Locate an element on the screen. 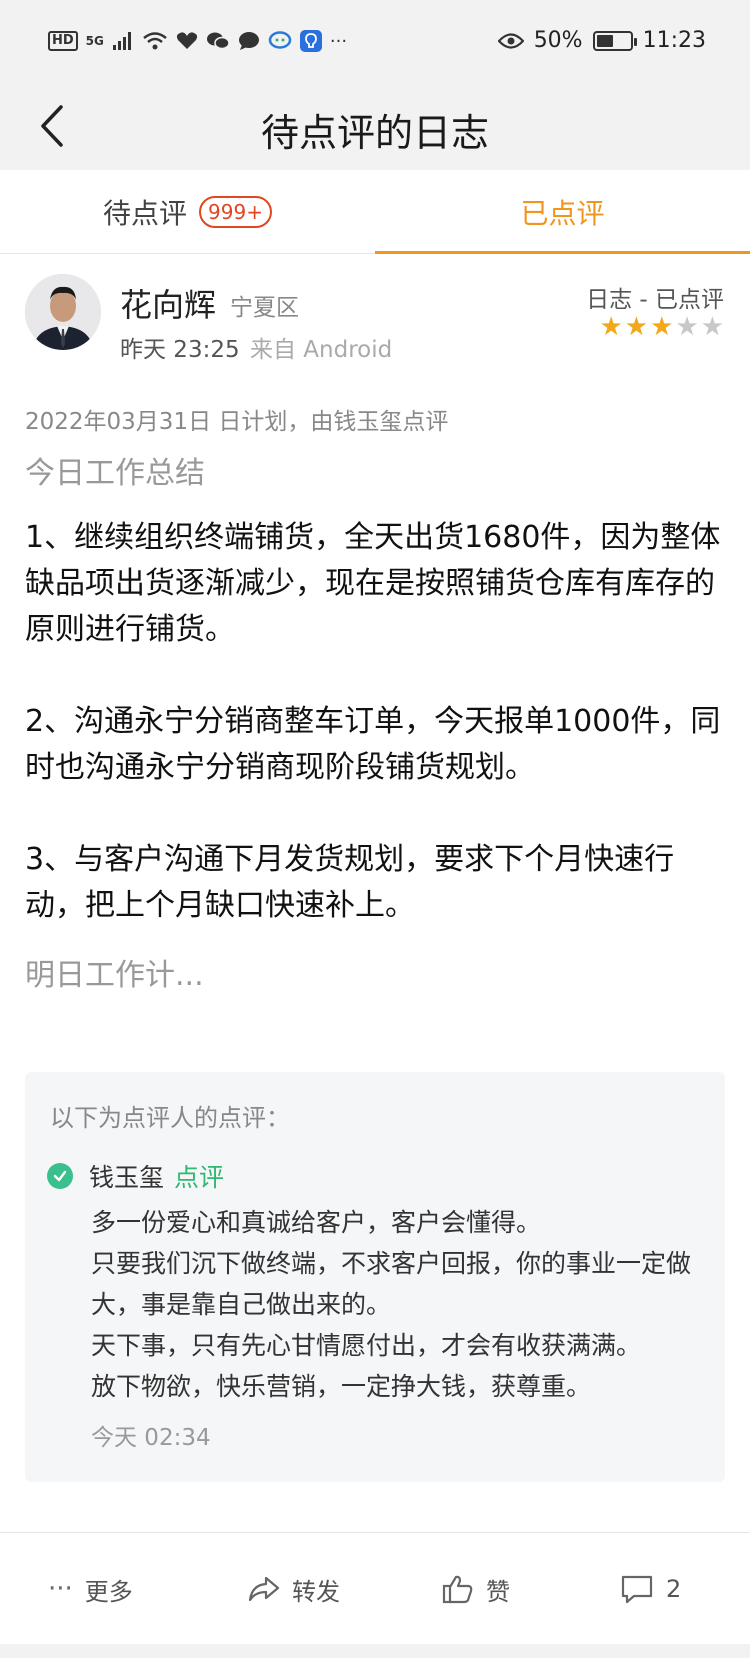 The width and height of the screenshot is (750, 1658). signal-icon is located at coordinates (123, 41).